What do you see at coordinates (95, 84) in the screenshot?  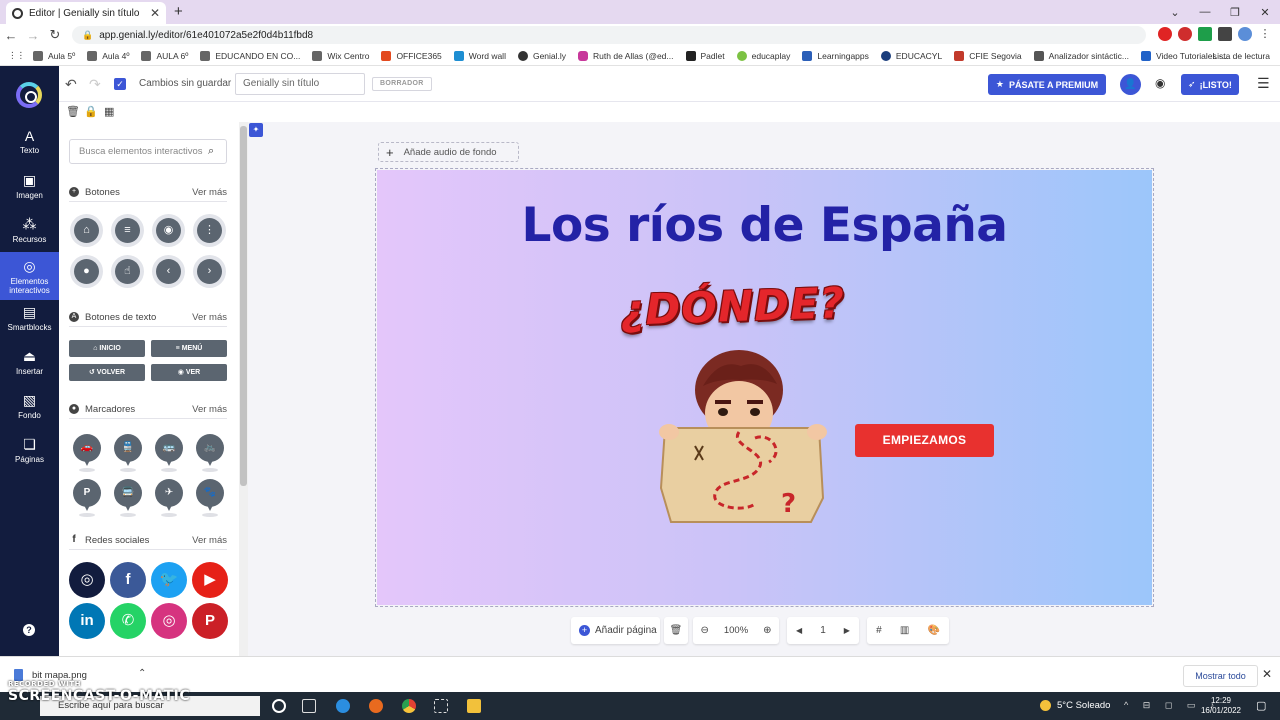 I see `redo-icon: ↷` at bounding box center [95, 84].